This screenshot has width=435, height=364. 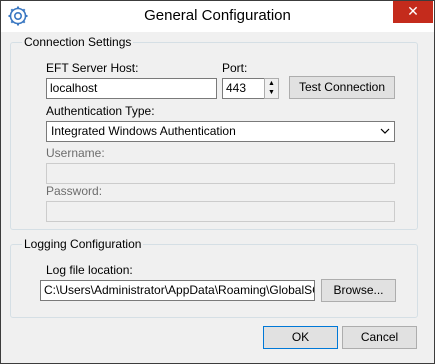 I want to click on close-button: ✕, so click(x=413, y=12).